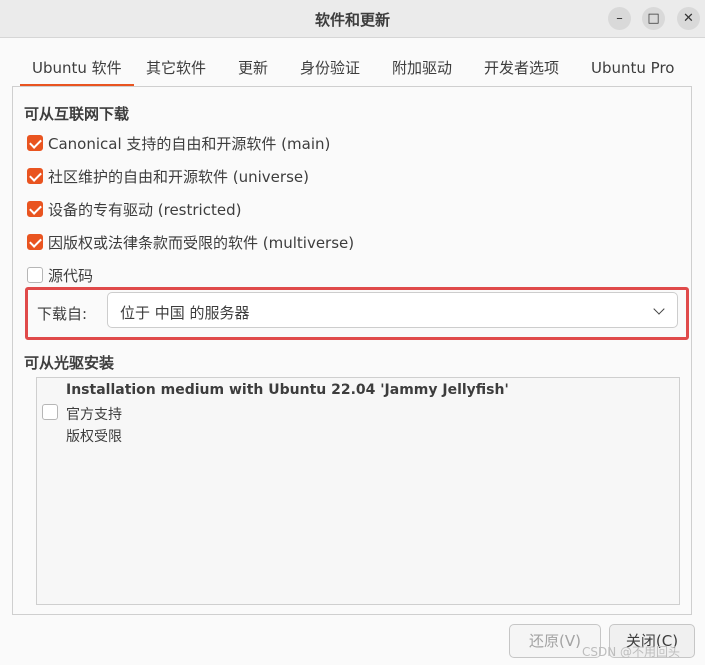  What do you see at coordinates (35, 275) in the screenshot?
I see `source-code-checkbox` at bounding box center [35, 275].